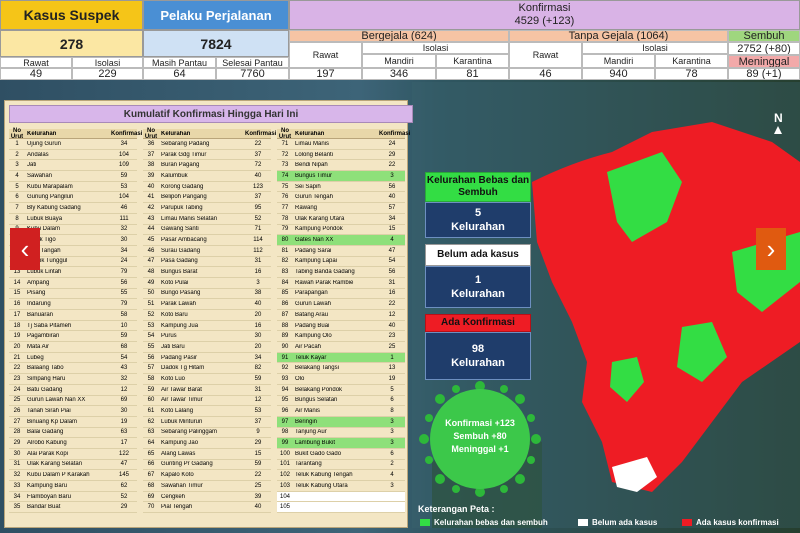  What do you see at coordinates (478, 187) in the screenshot?
I see `bebas-title: Kelurahan Bebas dan Sembuh` at bounding box center [478, 187].